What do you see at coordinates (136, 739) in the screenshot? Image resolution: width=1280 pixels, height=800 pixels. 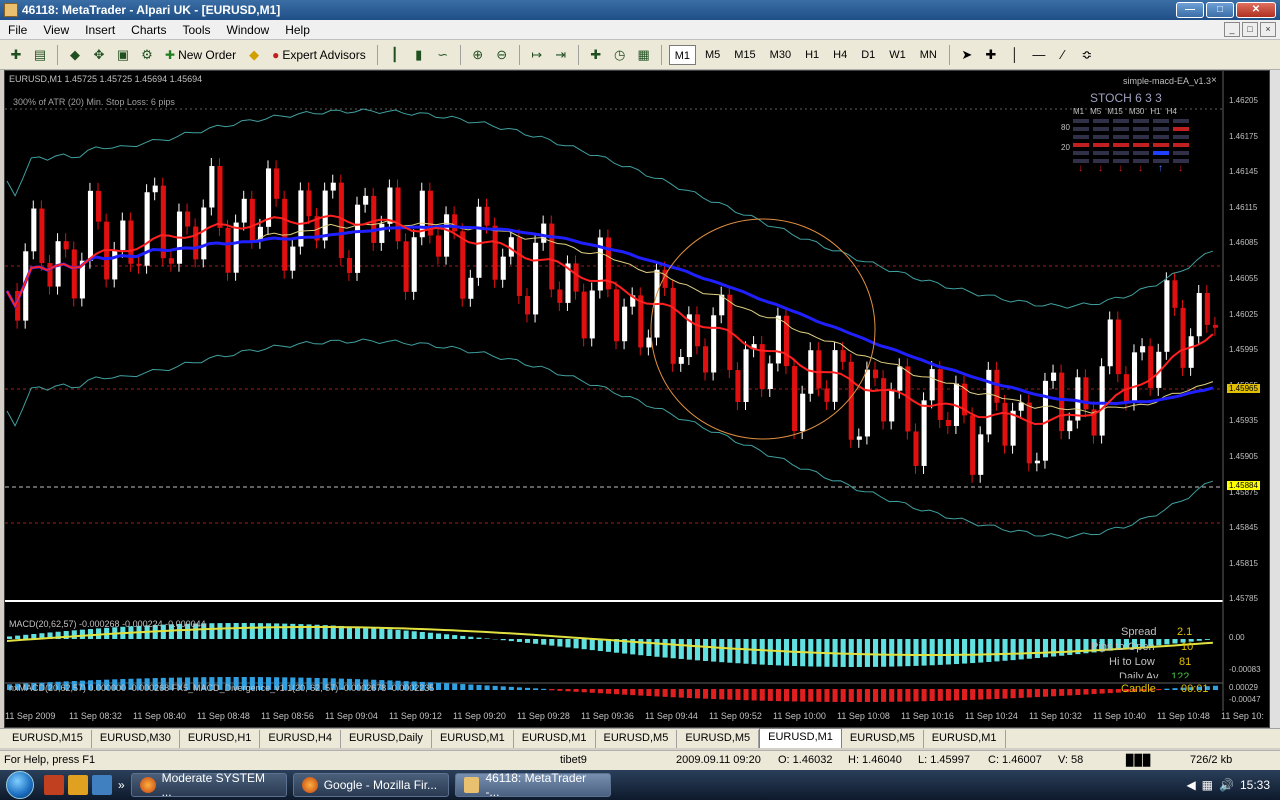 I see `chart-tab: EURUSD,M30` at bounding box center [136, 739].